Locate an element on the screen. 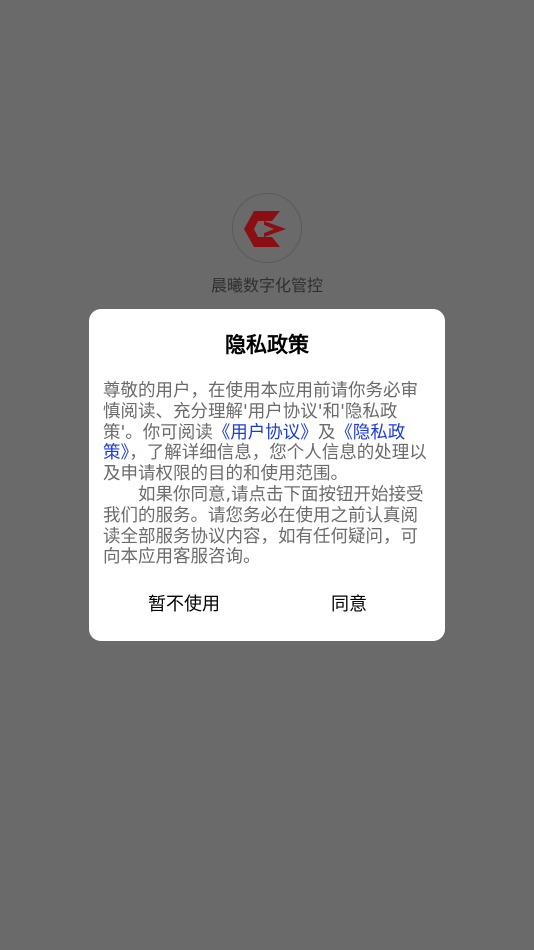 This screenshot has width=534, height=950. app-logo is located at coordinates (268, 229).